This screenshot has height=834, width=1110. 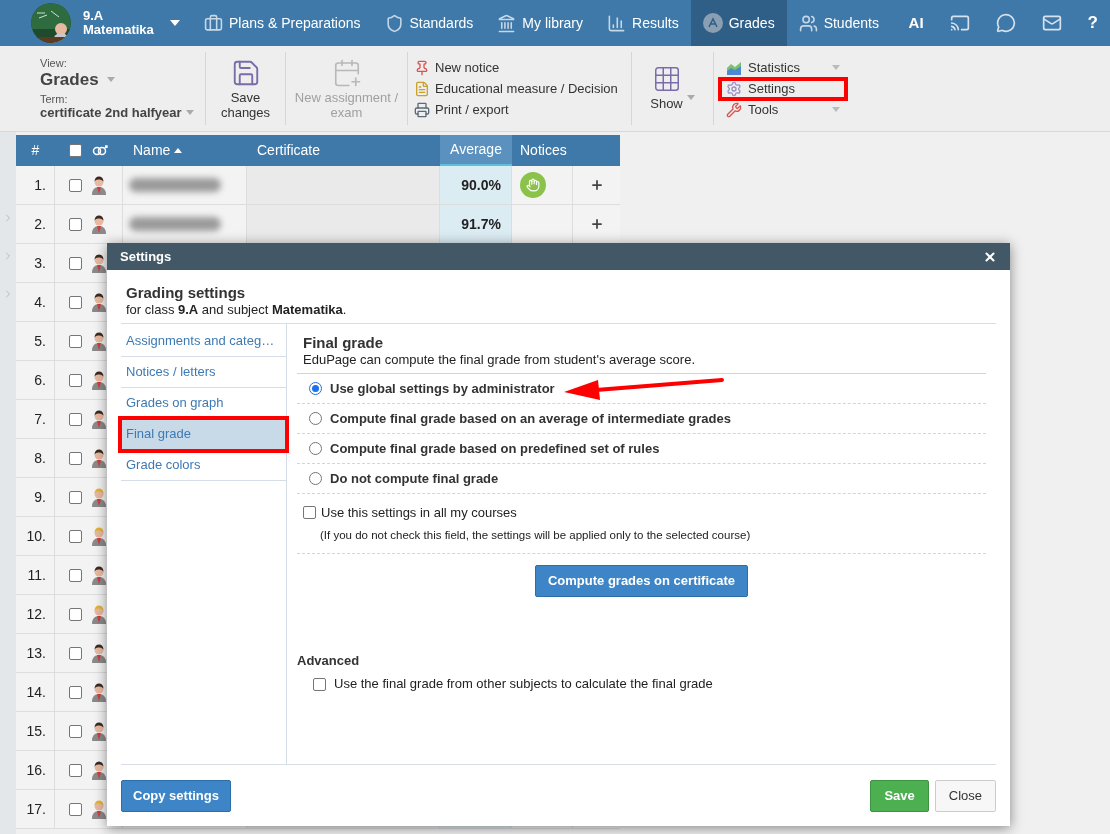 What do you see at coordinates (422, 88) in the screenshot?
I see `document-icon` at bounding box center [422, 88].